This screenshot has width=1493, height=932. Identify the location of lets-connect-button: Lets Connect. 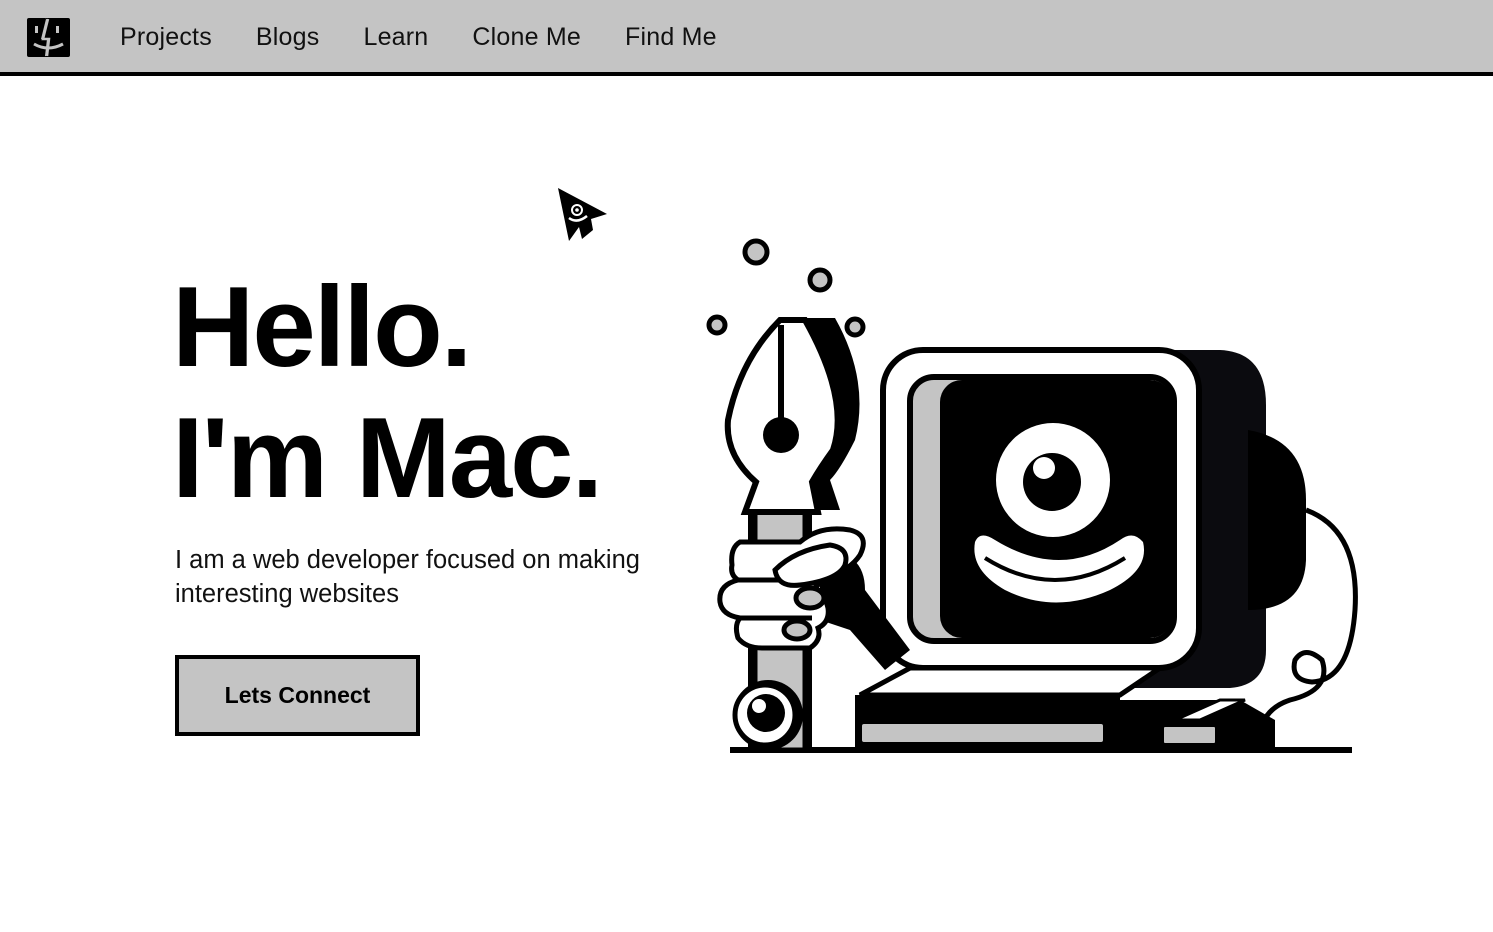
(297, 695).